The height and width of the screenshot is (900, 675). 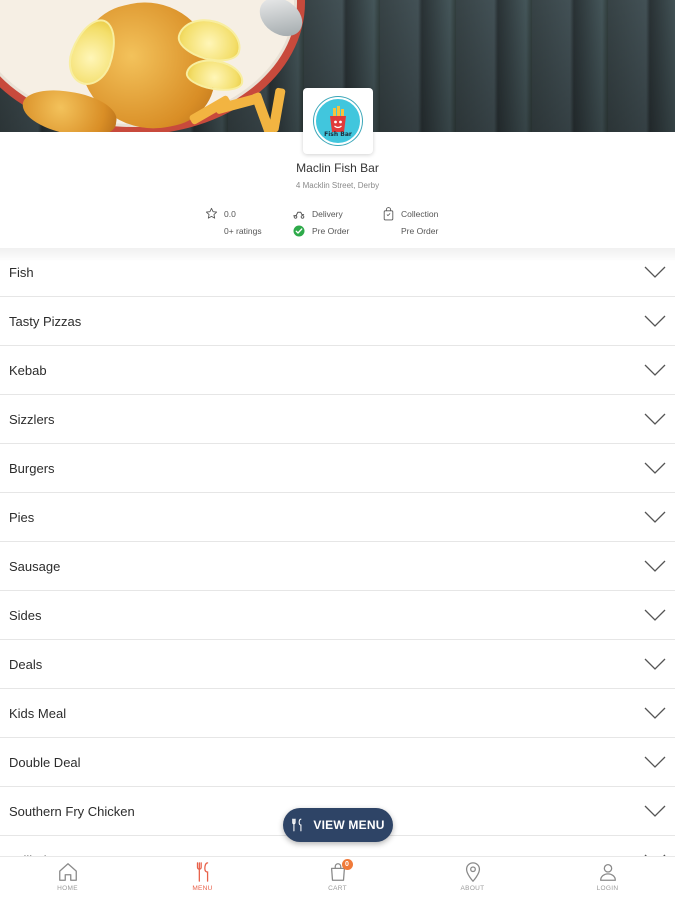 What do you see at coordinates (243, 230) in the screenshot?
I see `ratings-count: 0+ ratings` at bounding box center [243, 230].